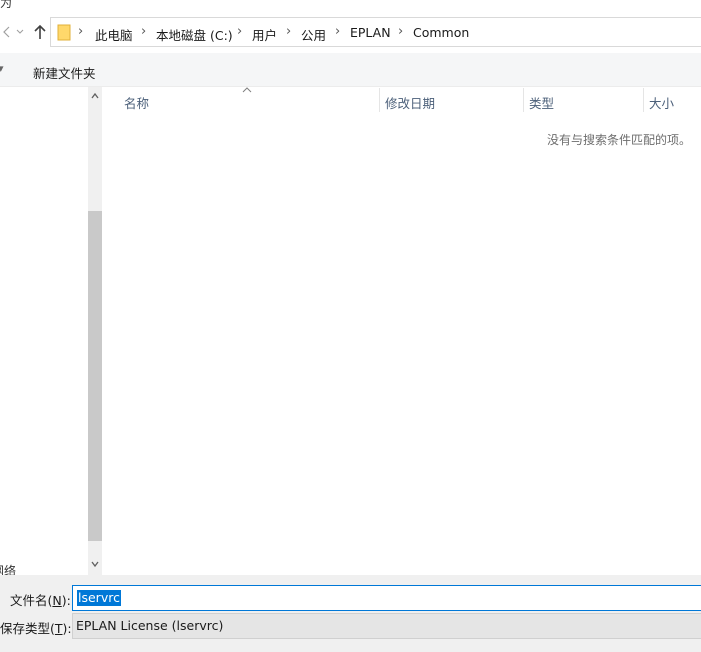  What do you see at coordinates (350, 70) in the screenshot?
I see `command-bar` at bounding box center [350, 70].